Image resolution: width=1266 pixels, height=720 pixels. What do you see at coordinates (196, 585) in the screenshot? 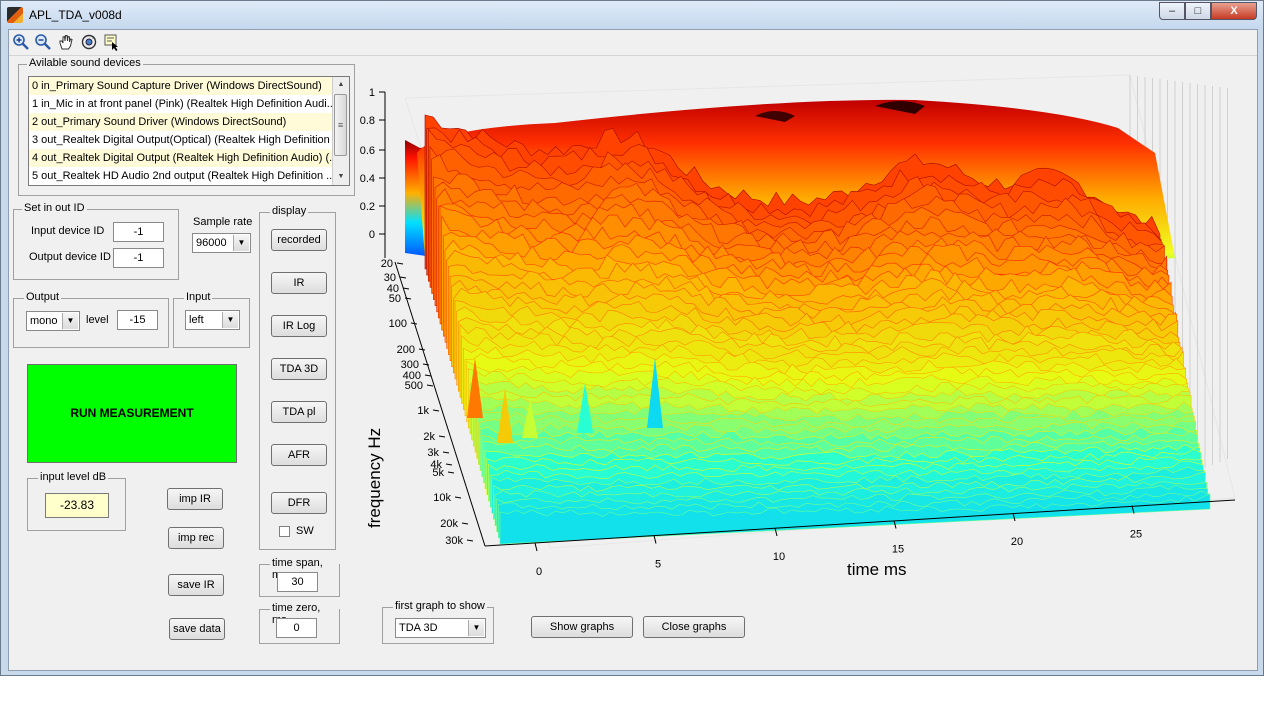
I see `save-ir-button: save IR` at bounding box center [196, 585].